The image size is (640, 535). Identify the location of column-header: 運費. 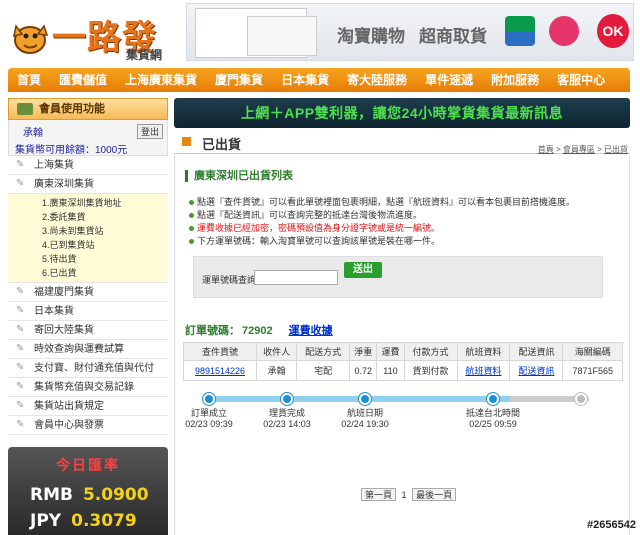
(390, 351).